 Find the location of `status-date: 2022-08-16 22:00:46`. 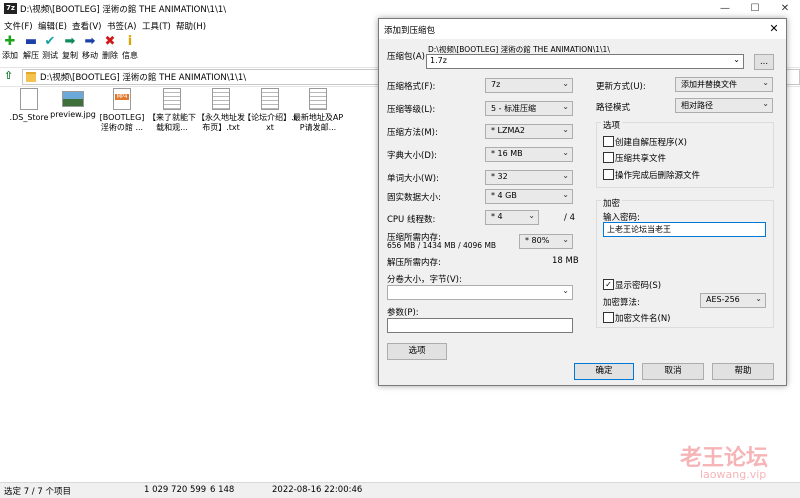

status-date: 2022-08-16 22:00:46 is located at coordinates (317, 490).